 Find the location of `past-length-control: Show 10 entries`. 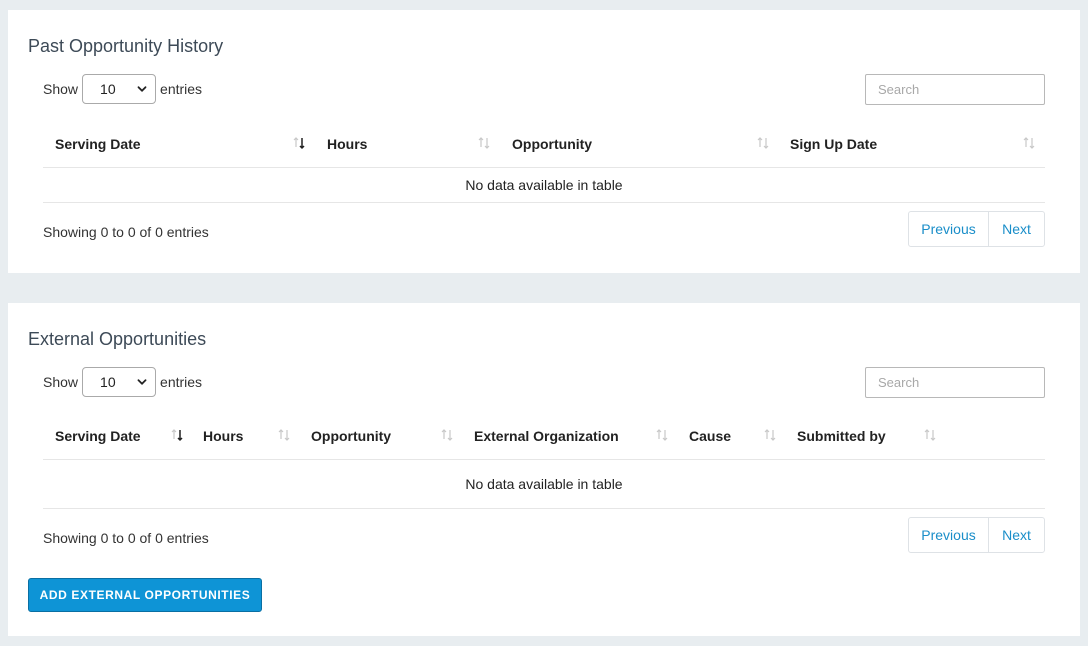

past-length-control: Show 10 entries is located at coordinates (122, 89).